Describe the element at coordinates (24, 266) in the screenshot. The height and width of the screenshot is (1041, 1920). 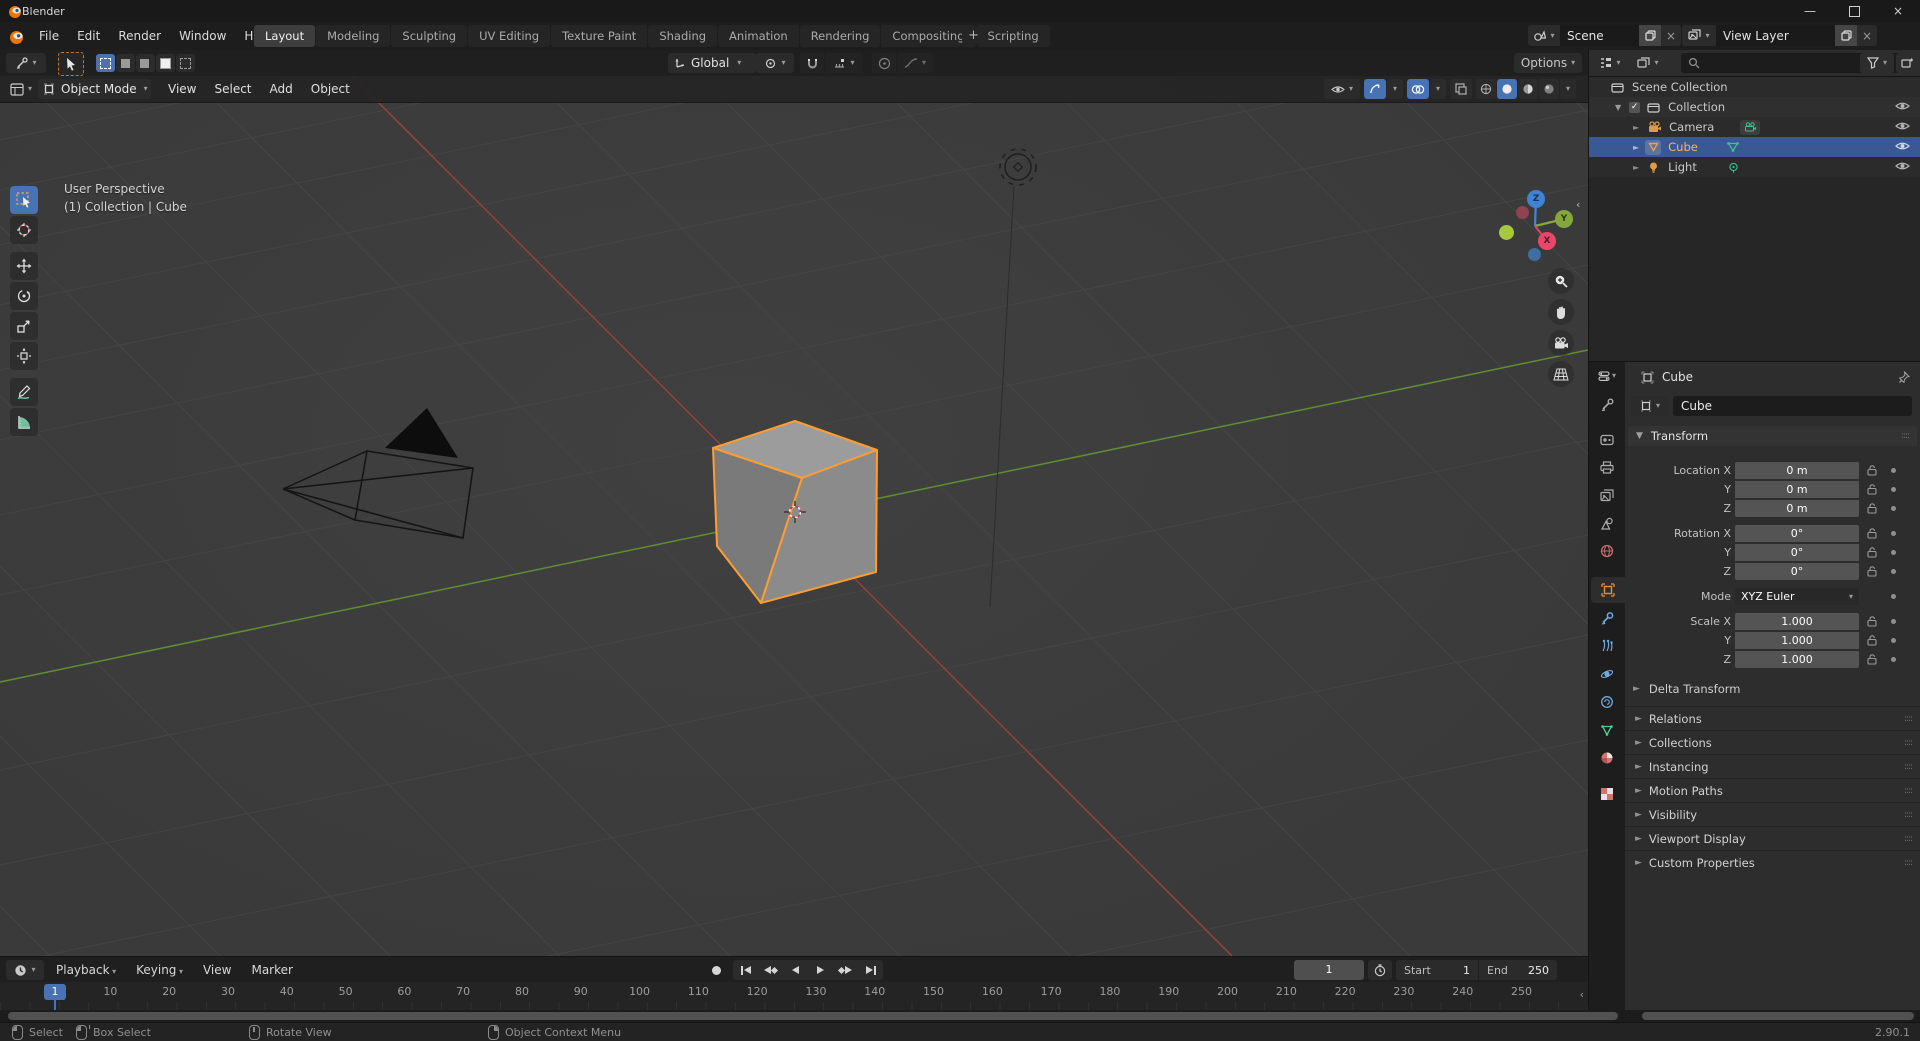
I see `tool-move-button` at that location.